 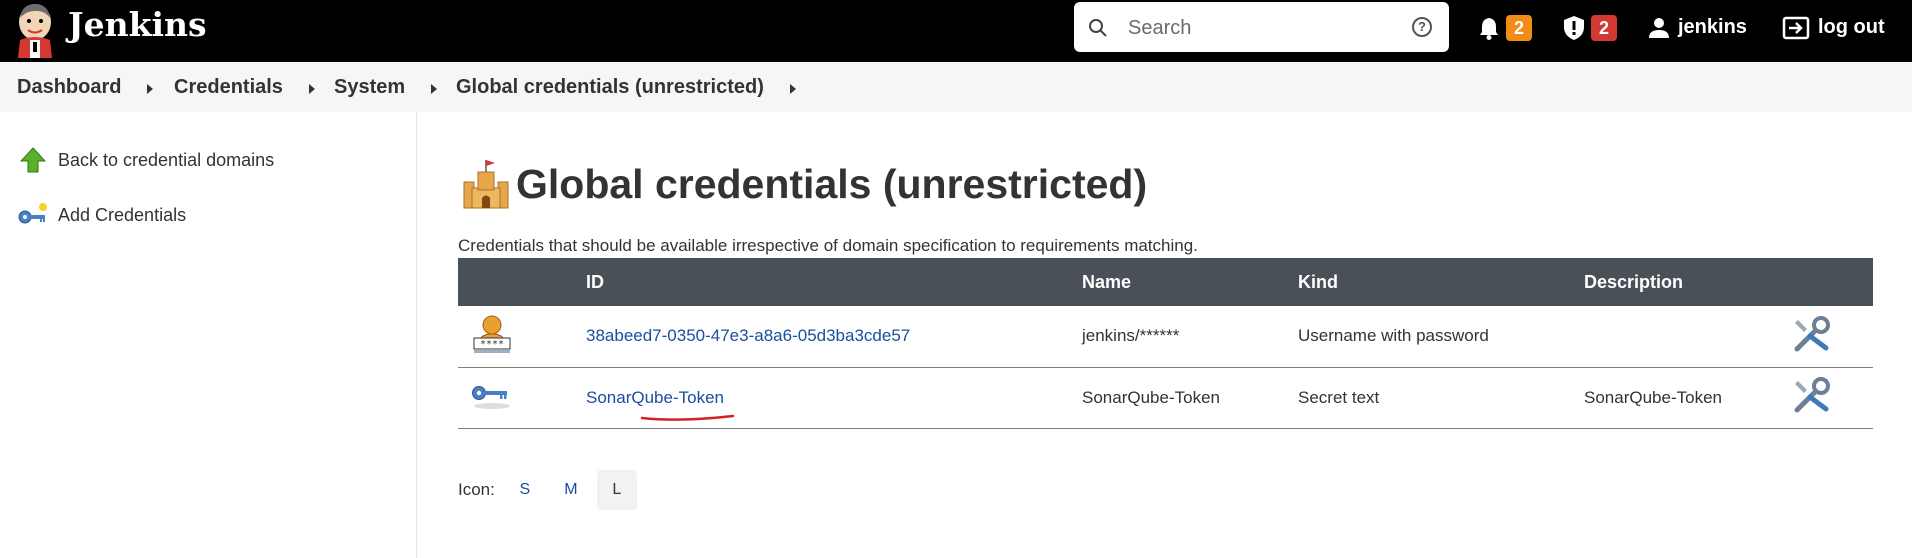 I want to click on breadcrumb-global: Global credentials (unrestricted), so click(x=610, y=87).